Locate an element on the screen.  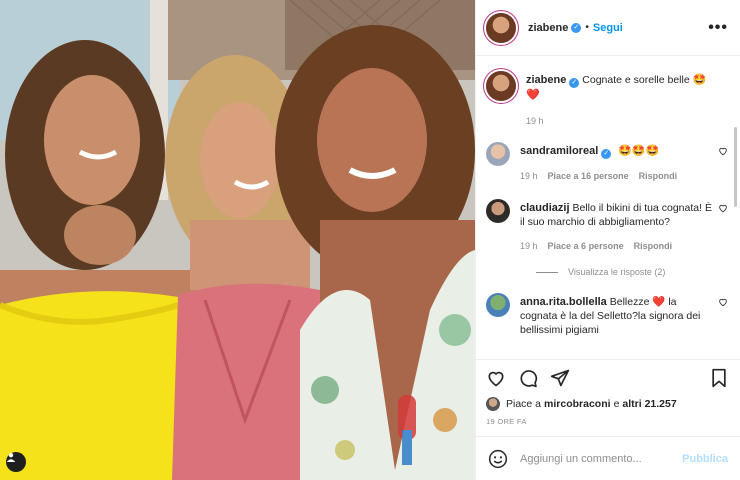
caption-time: 19 h is located at coordinates (535, 121).